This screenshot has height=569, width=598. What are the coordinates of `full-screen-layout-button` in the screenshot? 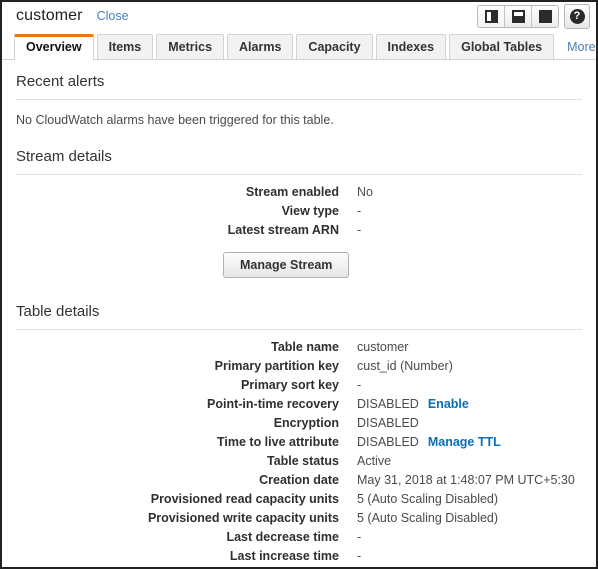 It's located at (545, 16).